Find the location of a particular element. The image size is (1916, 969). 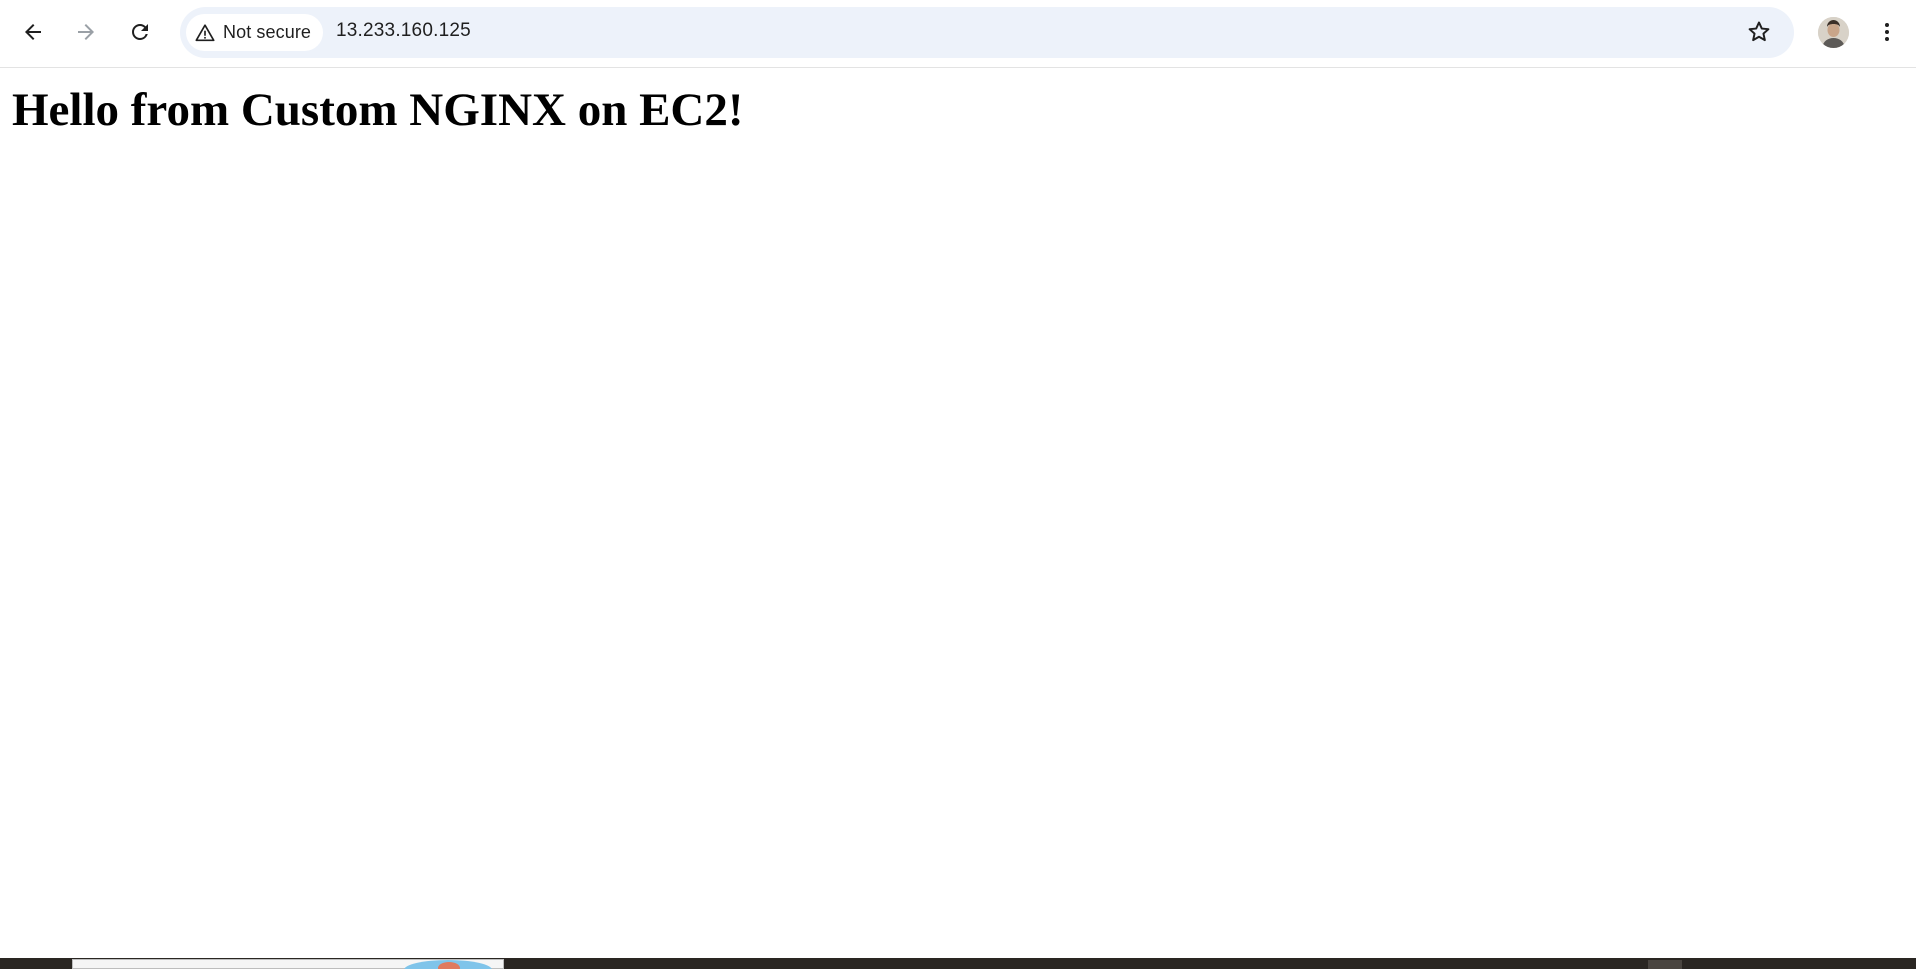

security-indicator: Not secure is located at coordinates (255, 32).